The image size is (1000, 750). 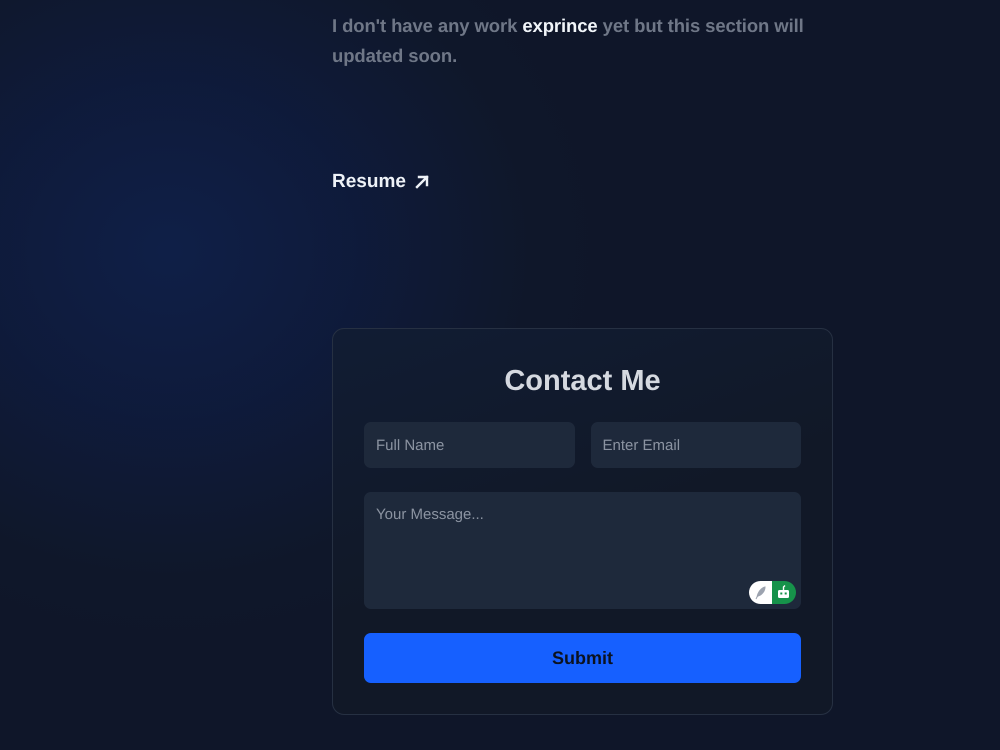 I want to click on about-paragraph: I don't have any work exprince yet but this section will updated soon., so click(x=568, y=41).